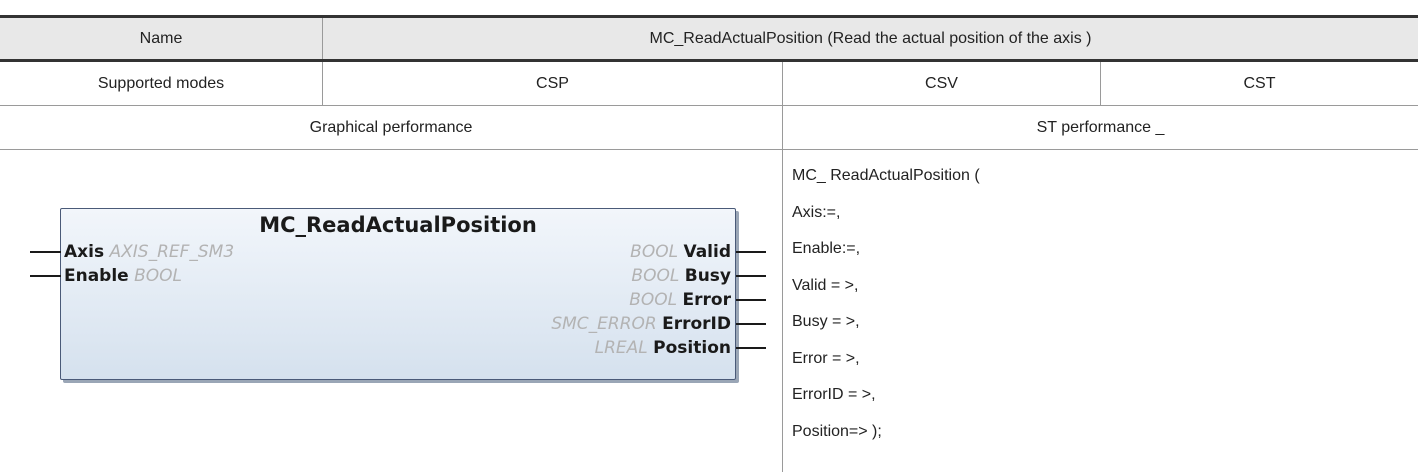 Image resolution: width=1418 pixels, height=475 pixels. Describe the element at coordinates (707, 276) in the screenshot. I see `output-pin-name: Busy` at that location.